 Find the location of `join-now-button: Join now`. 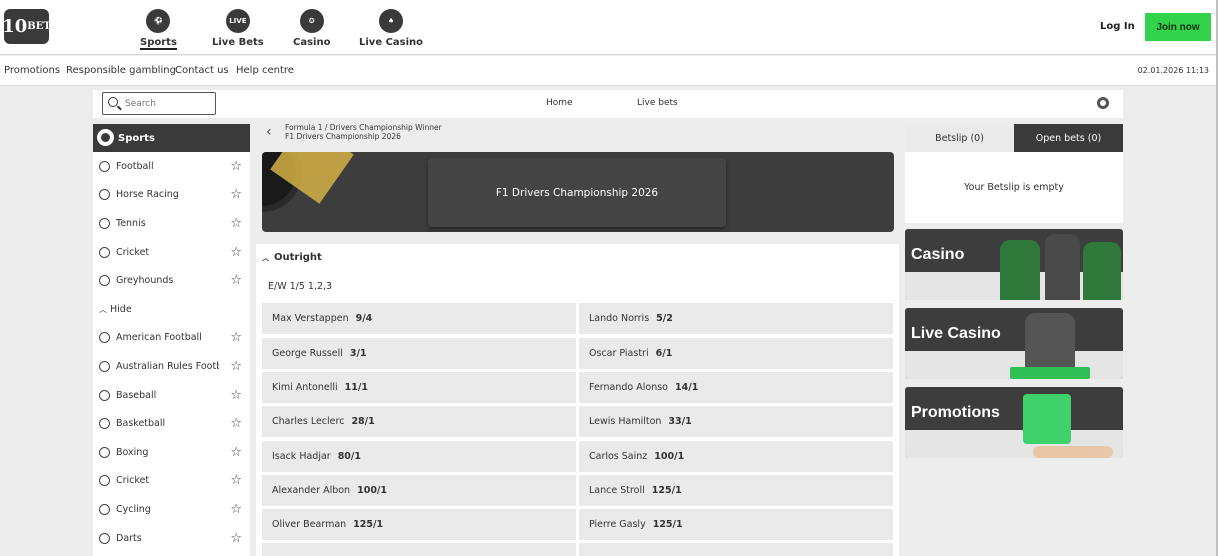

join-now-button: Join now is located at coordinates (1178, 27).